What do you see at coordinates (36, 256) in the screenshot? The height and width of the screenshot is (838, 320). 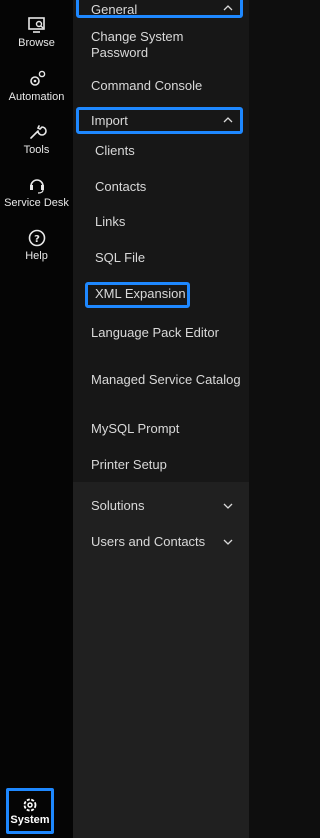 I see `rail-help-label: Help` at bounding box center [36, 256].